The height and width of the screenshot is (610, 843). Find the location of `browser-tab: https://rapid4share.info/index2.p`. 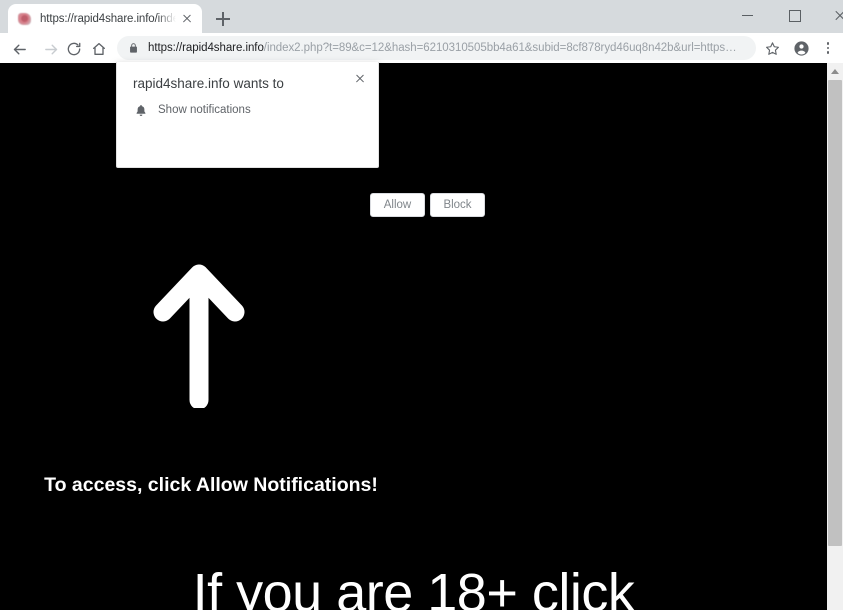

browser-tab: https://rapid4share.info/index2.p is located at coordinates (105, 18).